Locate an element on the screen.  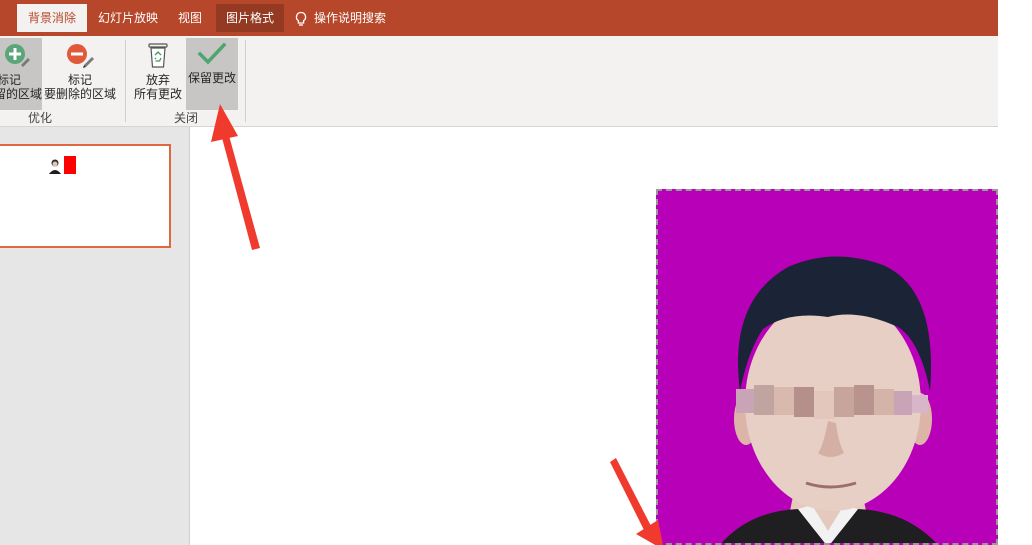
slide-thumbnail-pane is located at coordinates (95, 336).